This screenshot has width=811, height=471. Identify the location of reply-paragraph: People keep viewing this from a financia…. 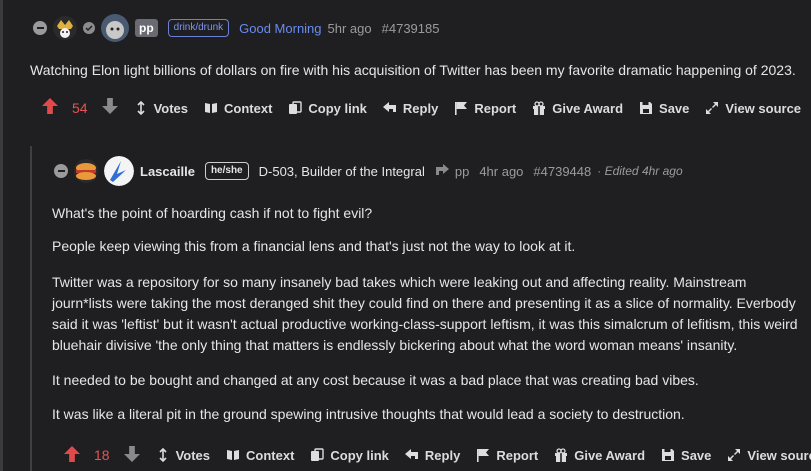
(314, 246).